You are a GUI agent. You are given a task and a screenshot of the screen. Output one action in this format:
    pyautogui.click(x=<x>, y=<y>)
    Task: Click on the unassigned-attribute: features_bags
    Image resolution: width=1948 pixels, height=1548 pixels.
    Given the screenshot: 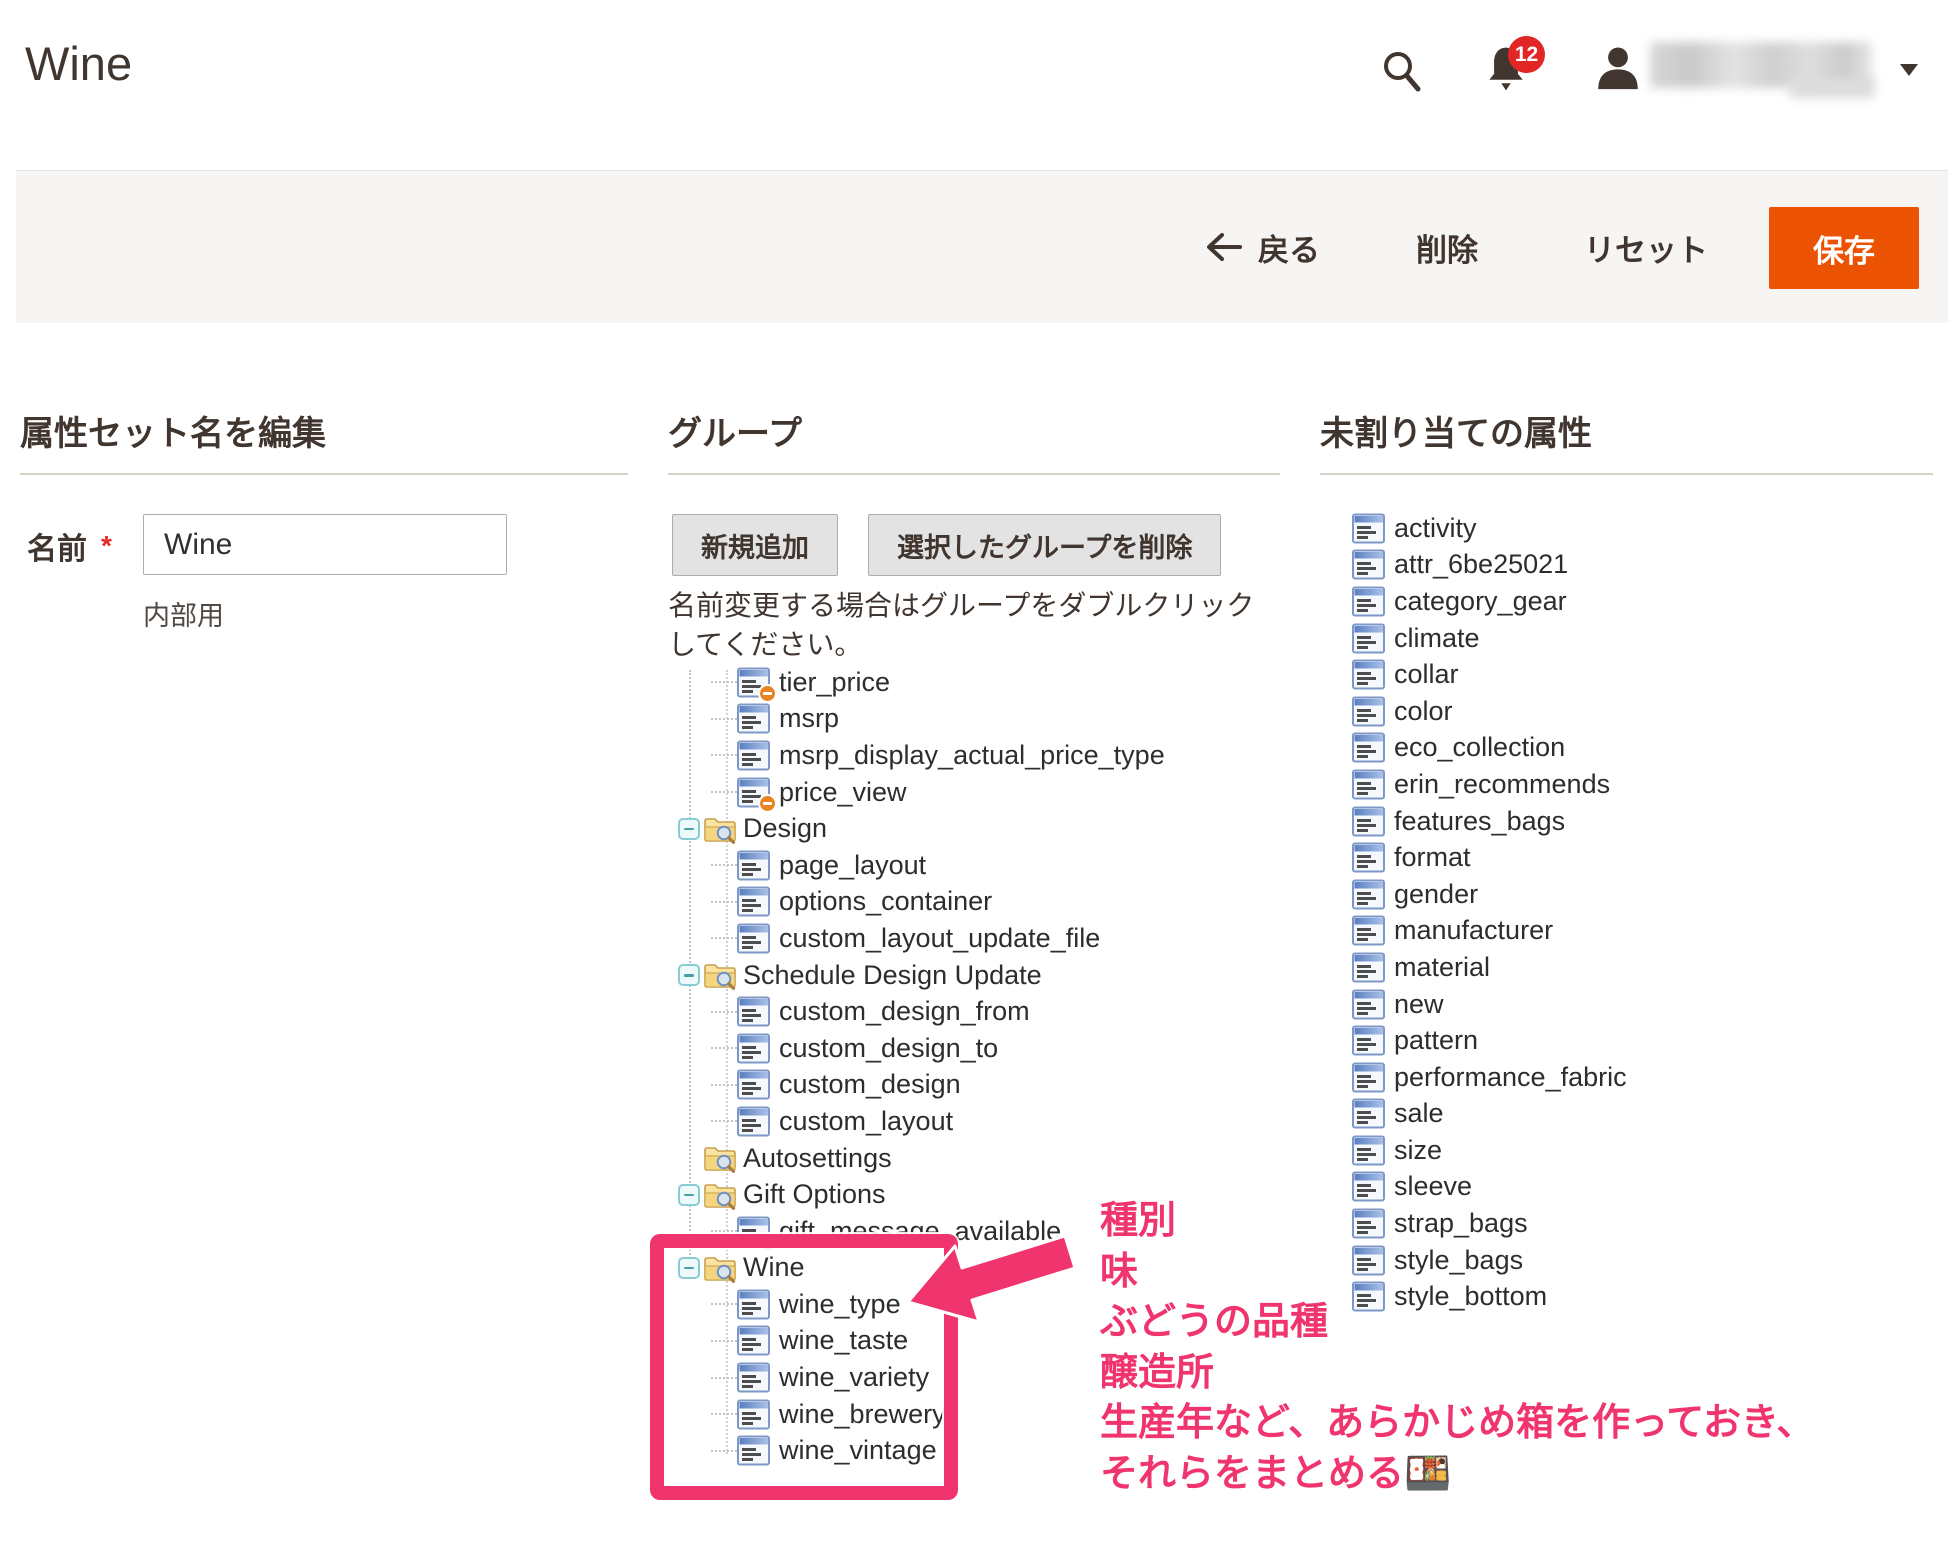 What is the action you would take?
    pyautogui.click(x=1626, y=821)
    